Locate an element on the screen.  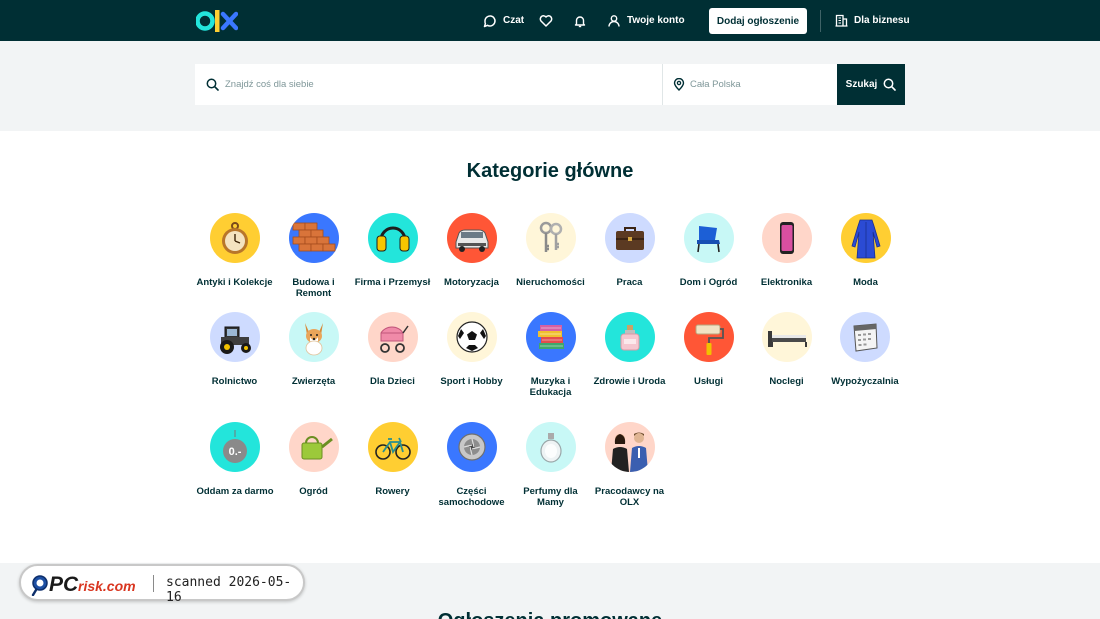
chat-icon is located at coordinates (489, 20).